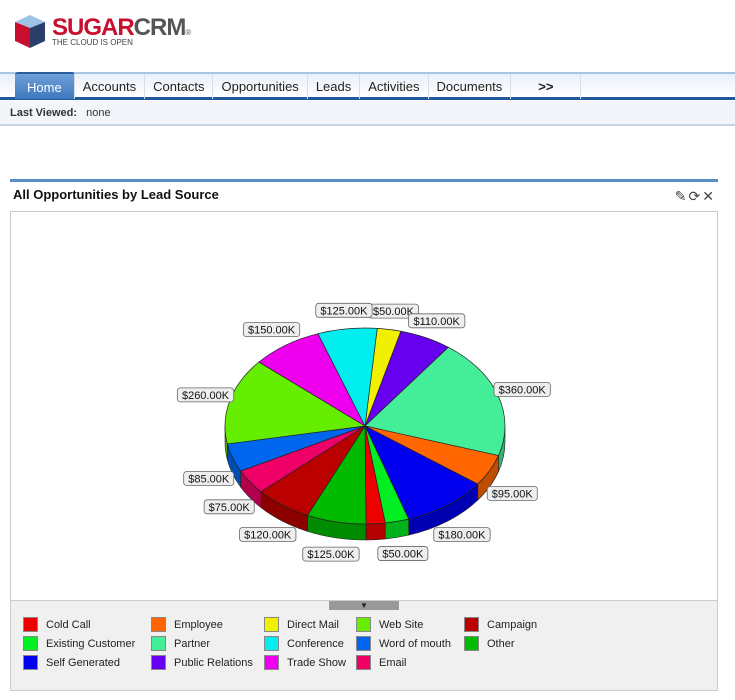 The width and height of the screenshot is (735, 700). I want to click on tab-more: >>, so click(546, 86).